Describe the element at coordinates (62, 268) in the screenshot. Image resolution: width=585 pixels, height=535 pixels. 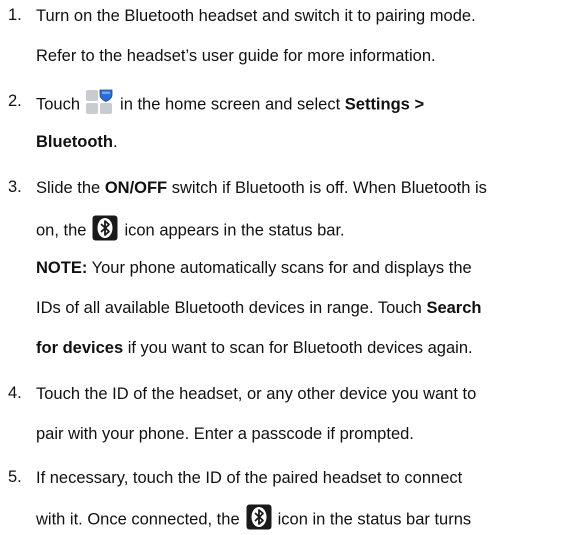
I see `note-label: NOTE:` at that location.